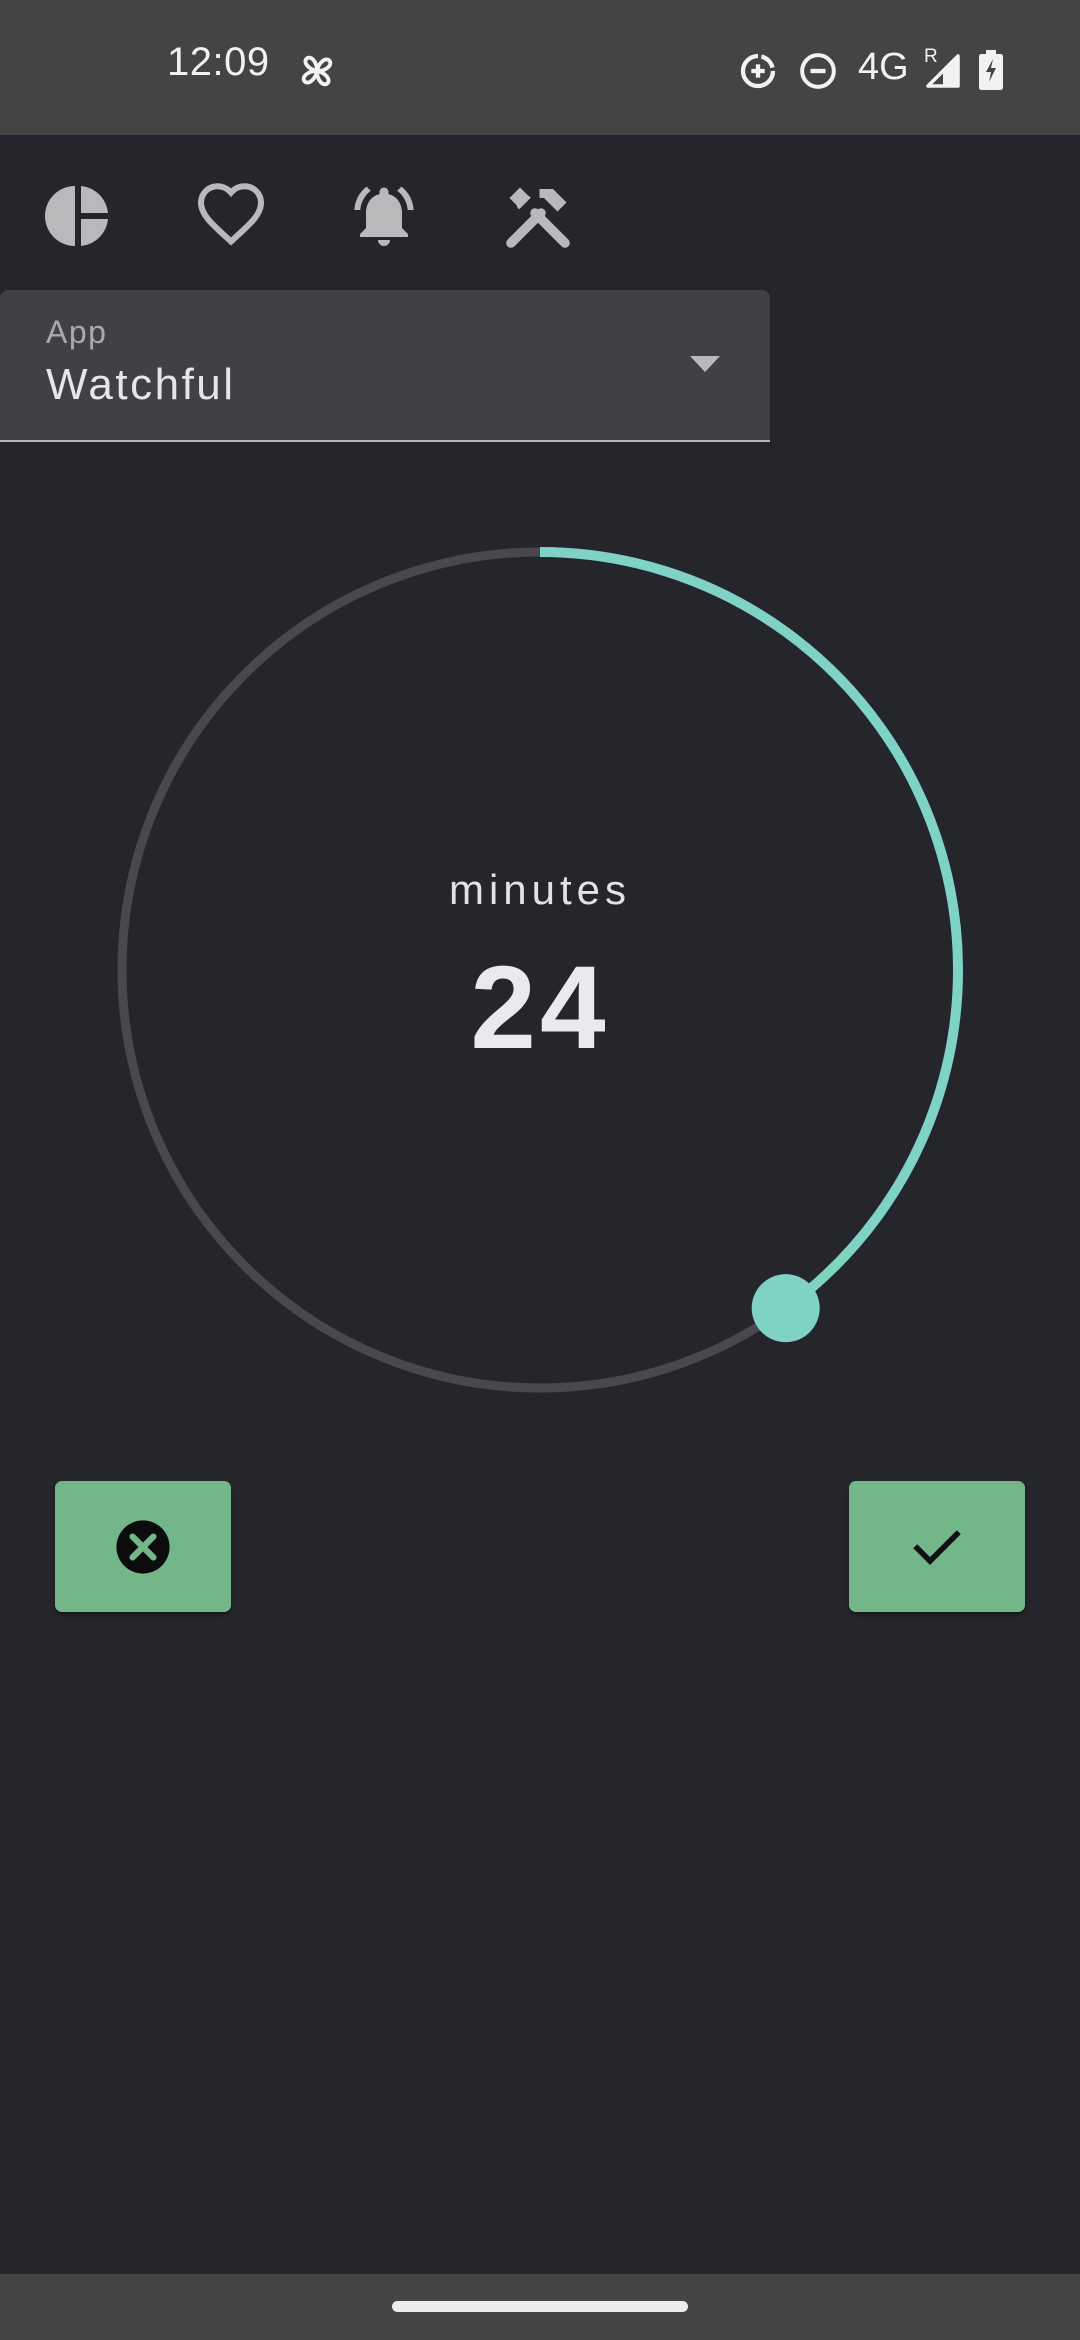  I want to click on app-dropdown: App Watchful, so click(385, 366).